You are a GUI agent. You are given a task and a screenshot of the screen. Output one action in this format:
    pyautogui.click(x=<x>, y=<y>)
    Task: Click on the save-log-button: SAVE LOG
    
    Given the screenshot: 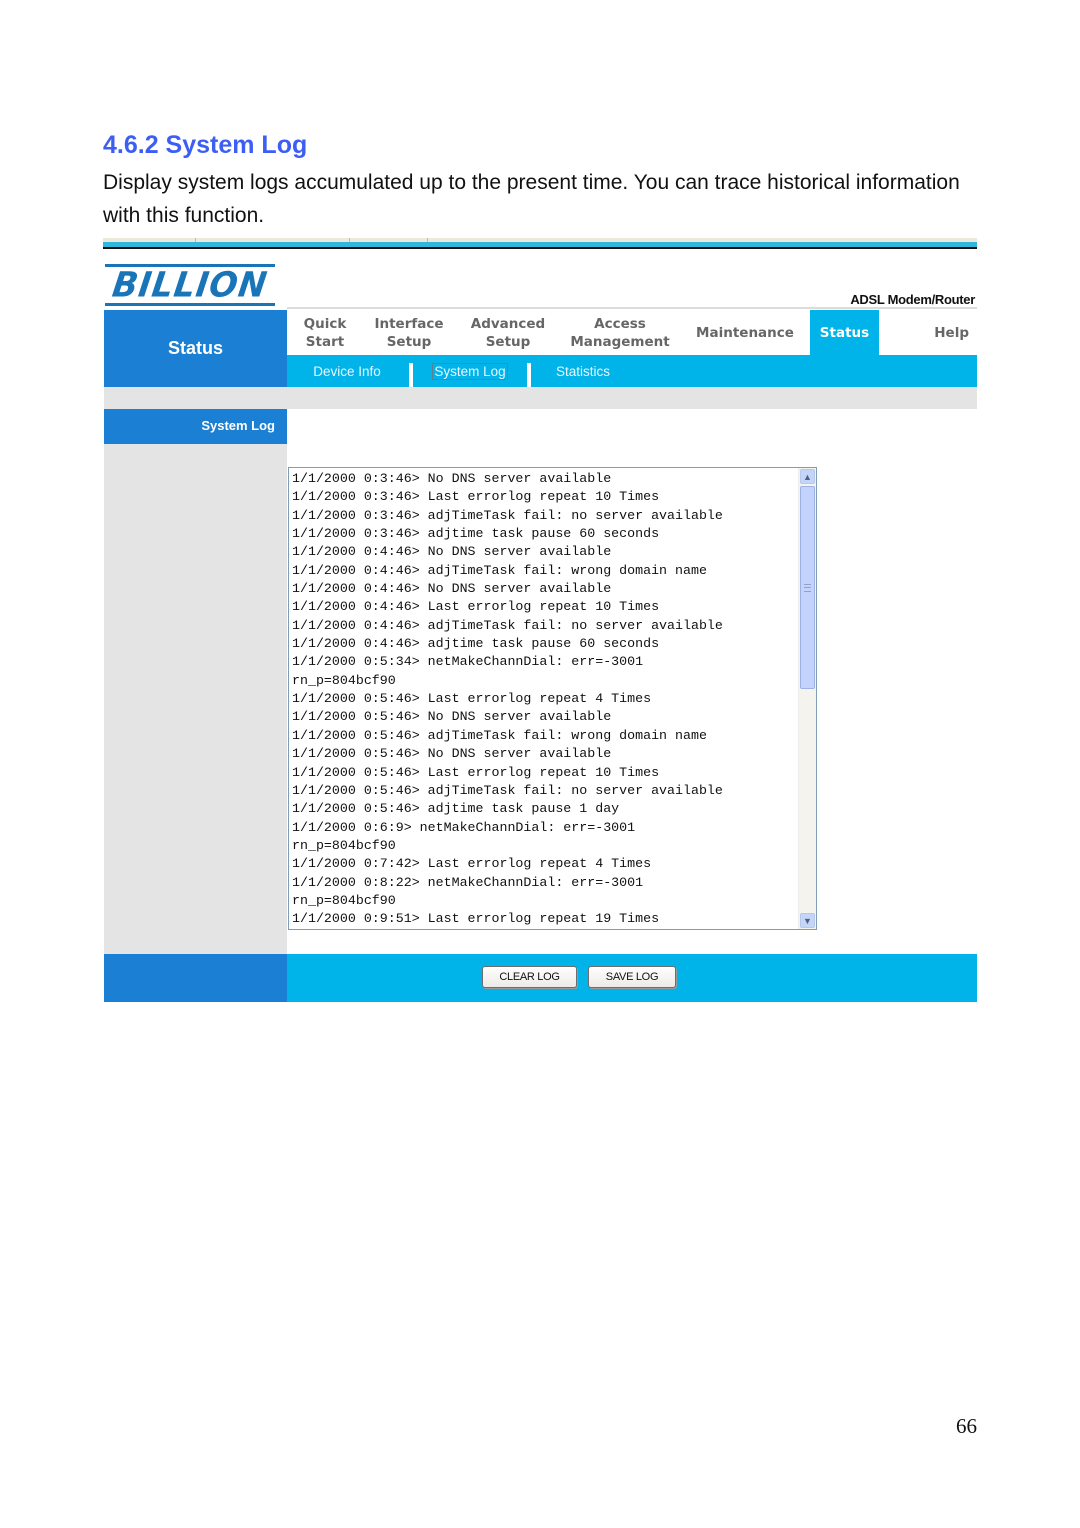 What is the action you would take?
    pyautogui.click(x=632, y=977)
    